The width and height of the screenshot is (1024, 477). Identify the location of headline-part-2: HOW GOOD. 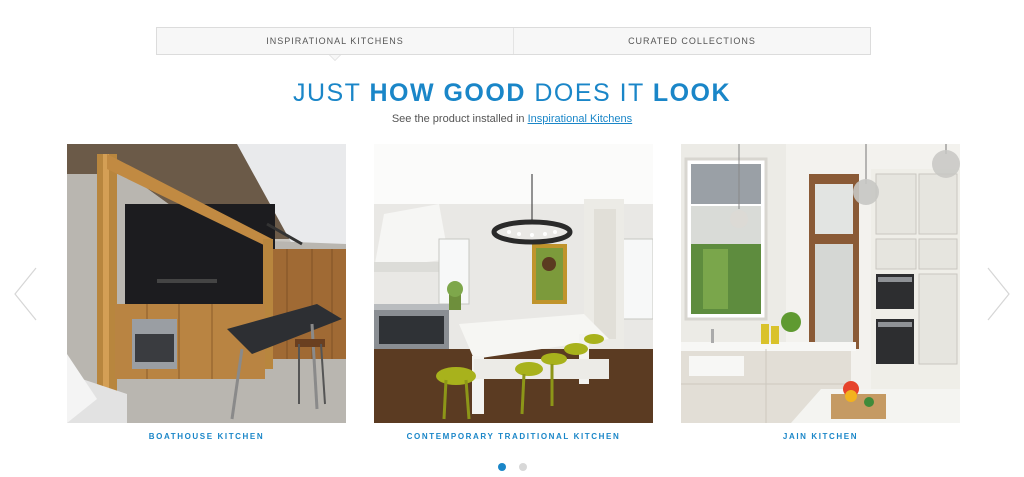
(447, 93).